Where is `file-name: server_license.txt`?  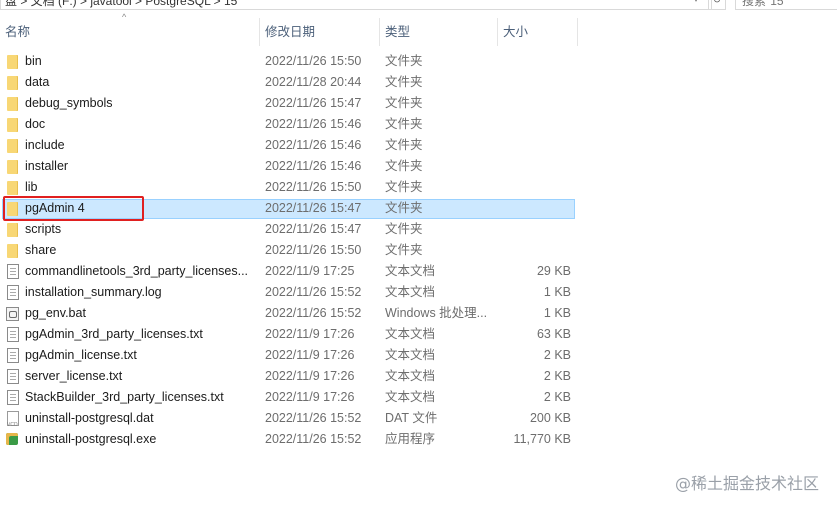 file-name: server_license.txt is located at coordinates (74, 376).